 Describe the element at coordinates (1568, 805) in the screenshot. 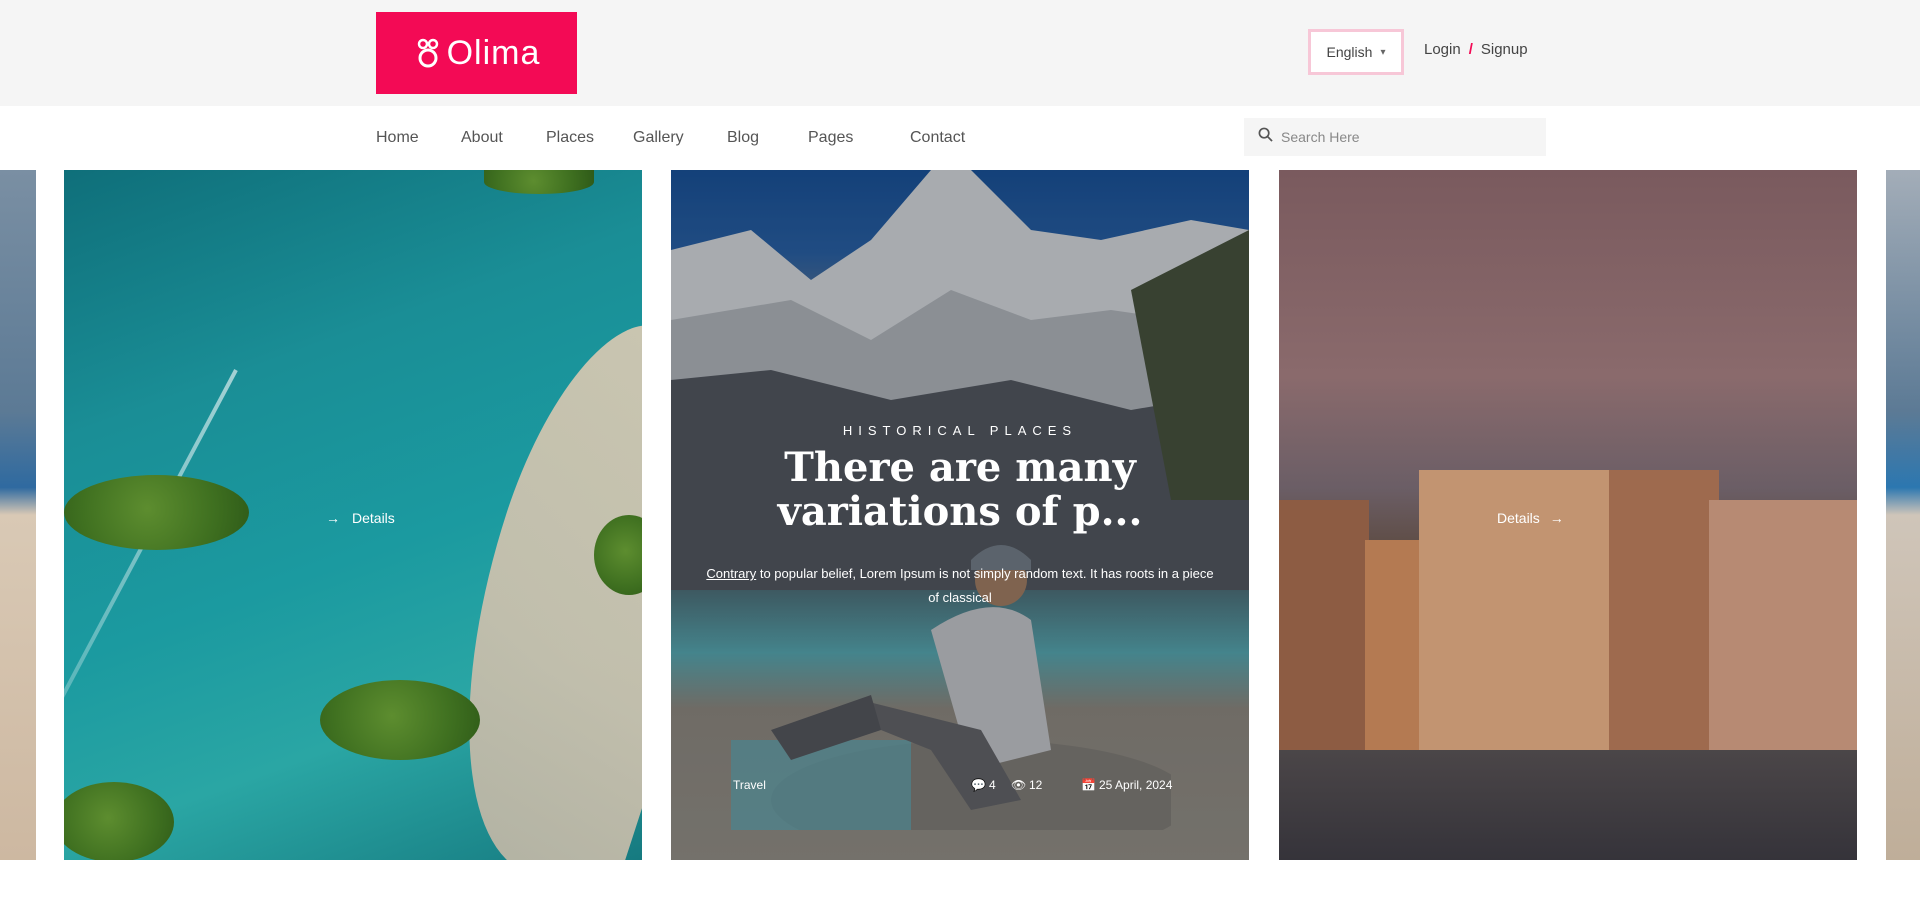

I see `canal-image` at that location.